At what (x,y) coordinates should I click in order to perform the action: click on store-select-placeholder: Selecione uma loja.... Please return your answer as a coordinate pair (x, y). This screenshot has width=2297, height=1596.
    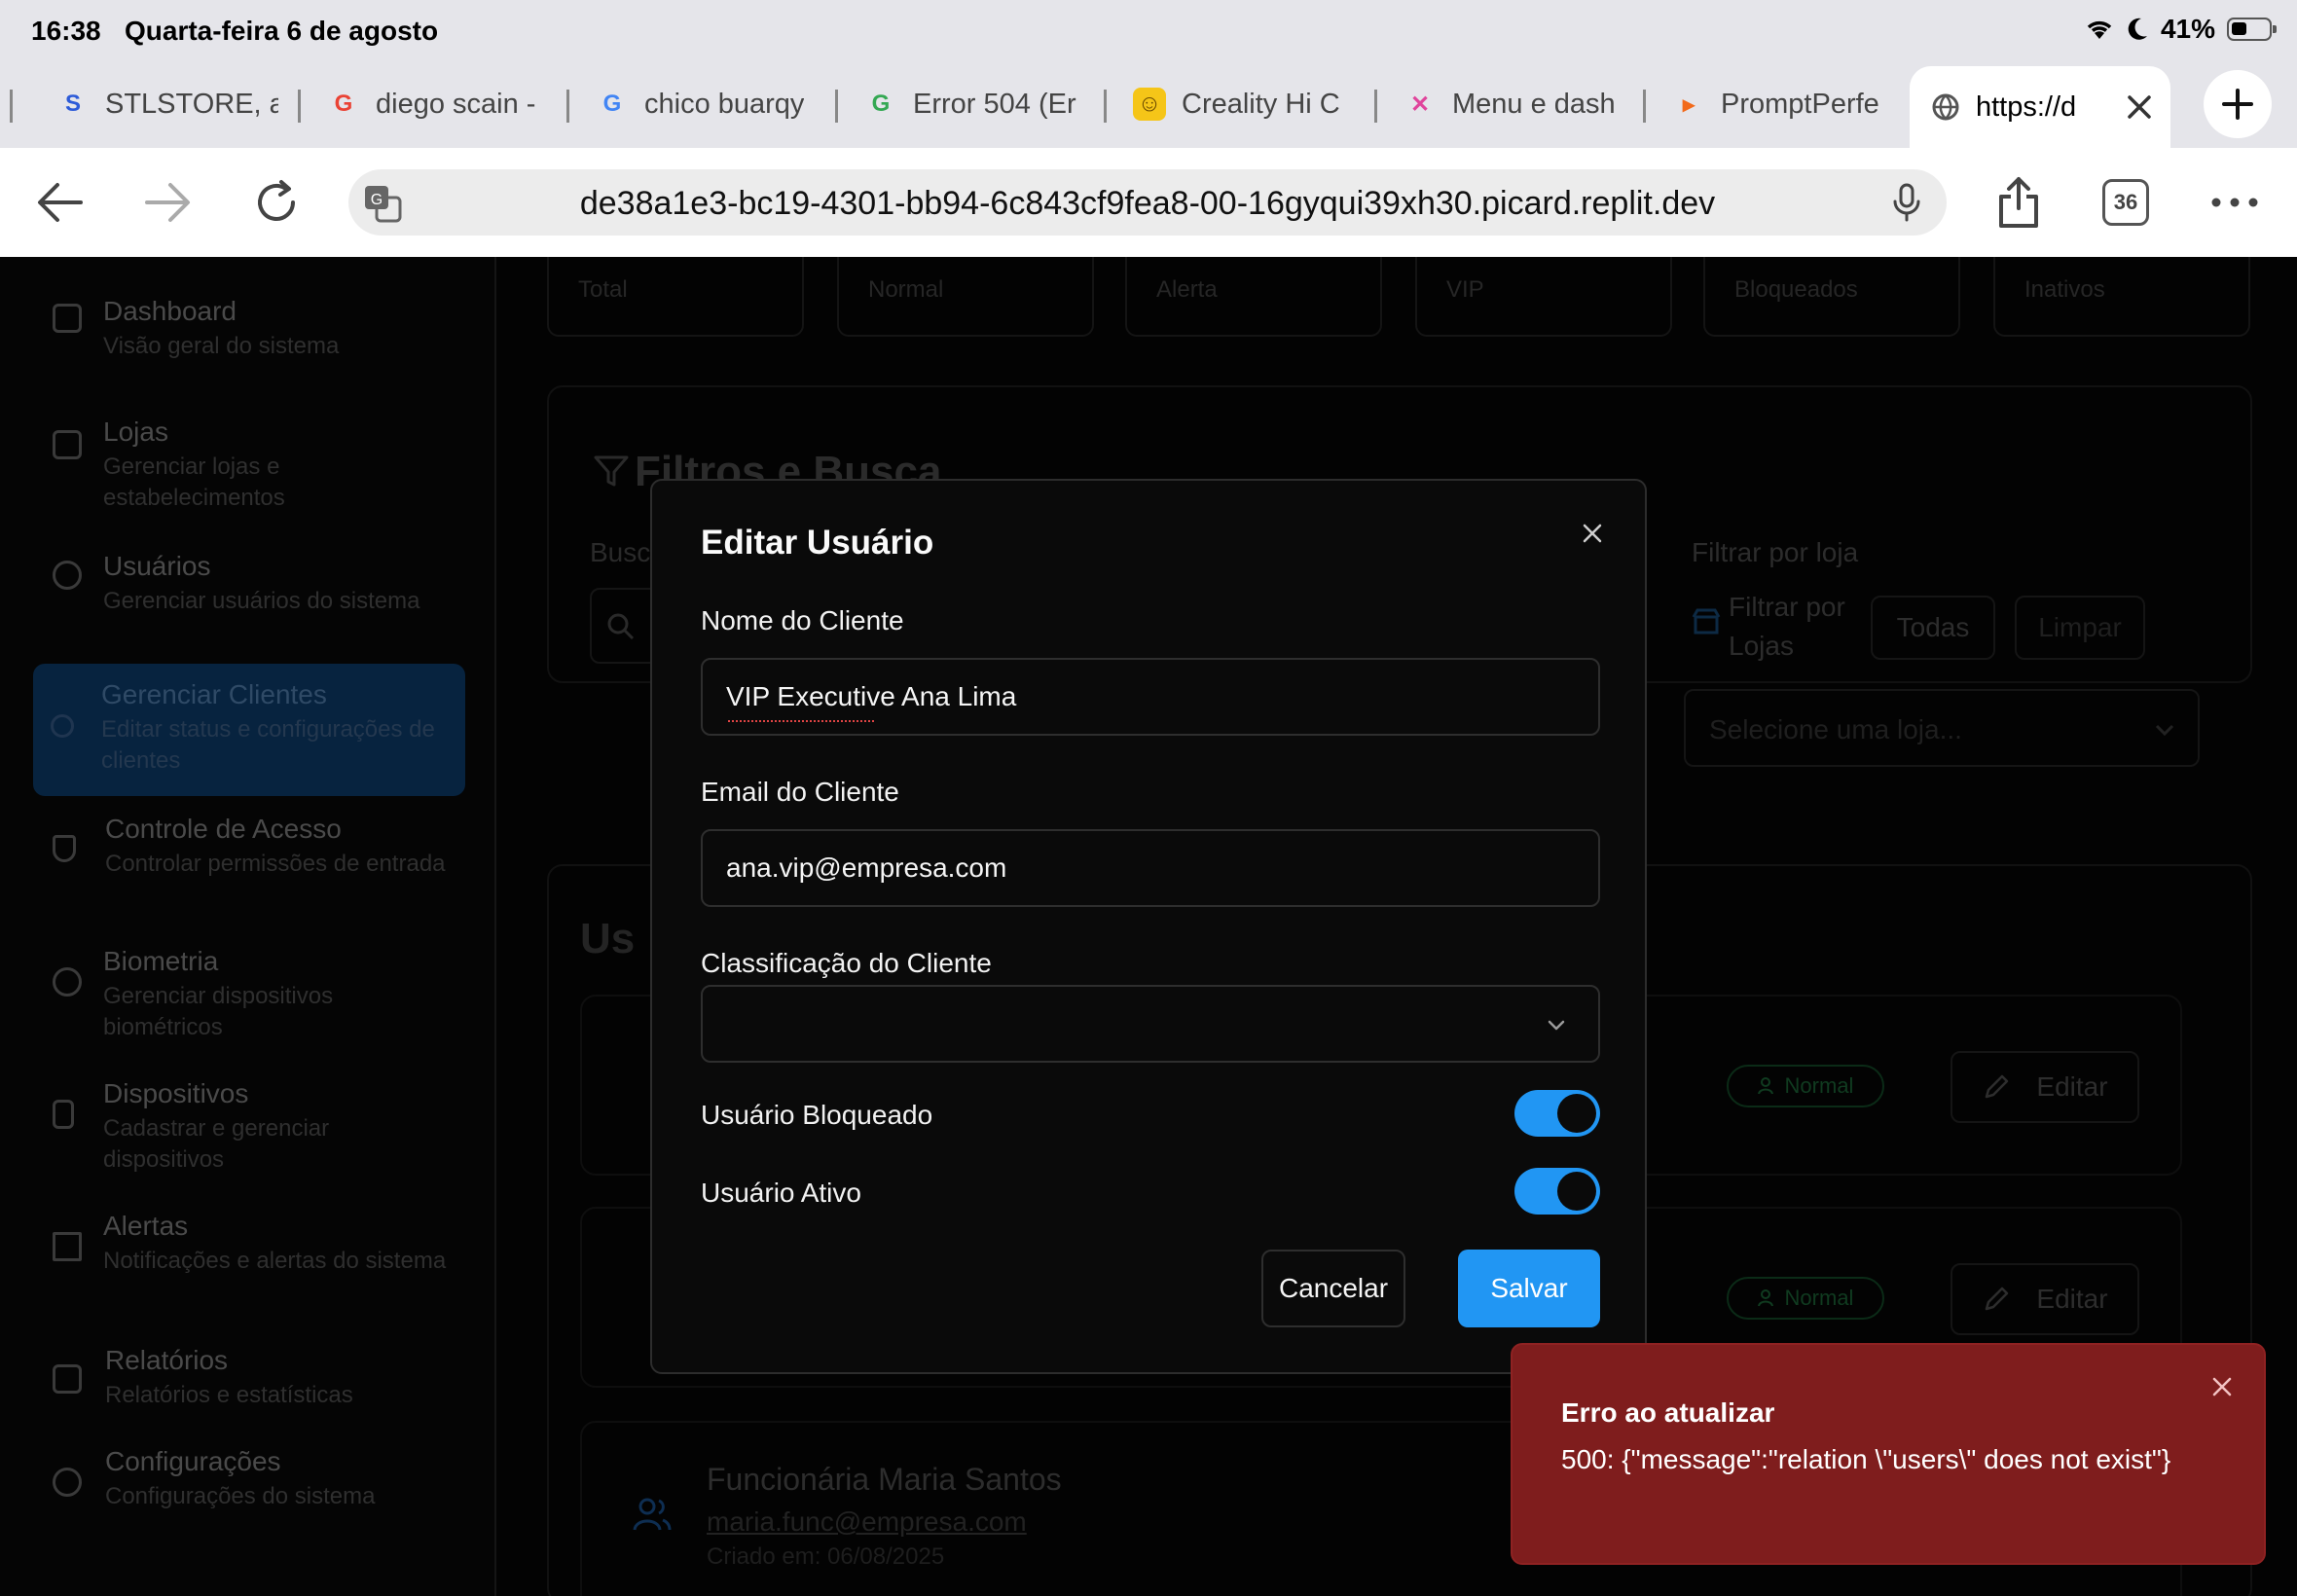
    Looking at the image, I should click on (1835, 729).